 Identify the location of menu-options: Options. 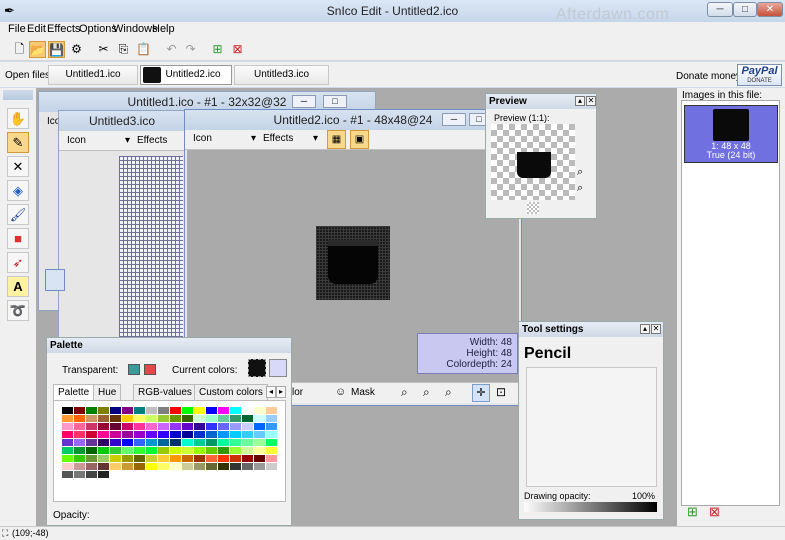
(98, 29).